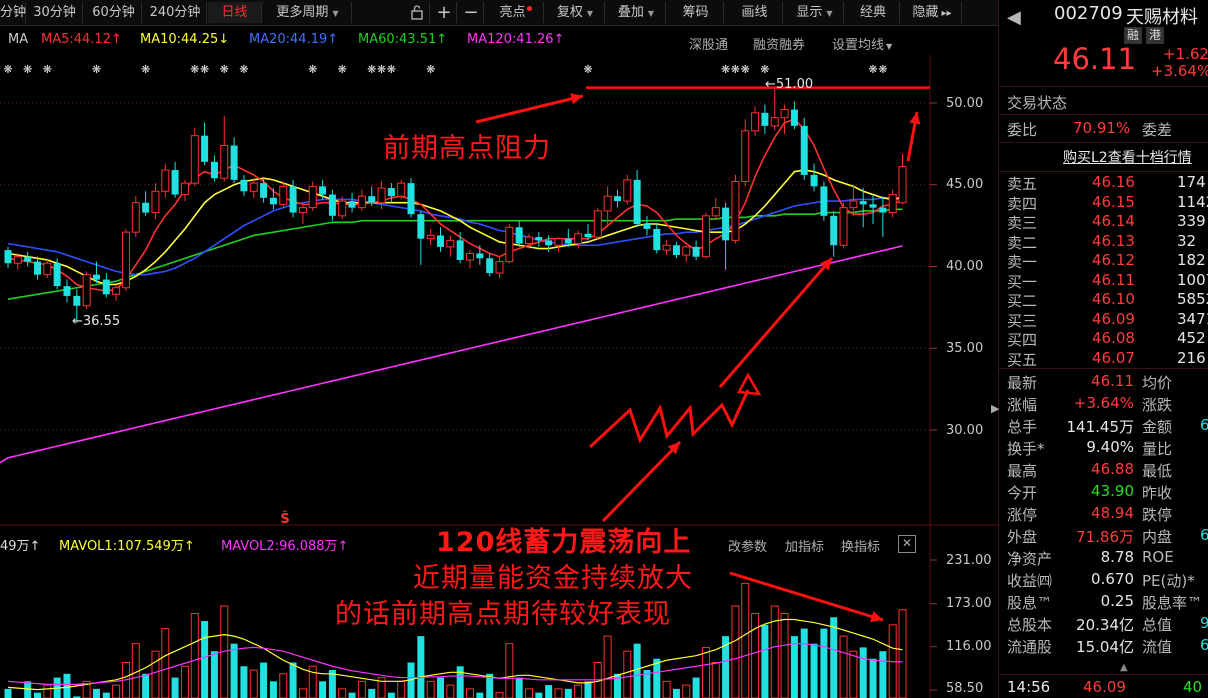 Image resolution: width=1208 pixels, height=698 pixels. What do you see at coordinates (815, 12) in the screenshot?
I see `display-button: 显示 ▼` at bounding box center [815, 12].